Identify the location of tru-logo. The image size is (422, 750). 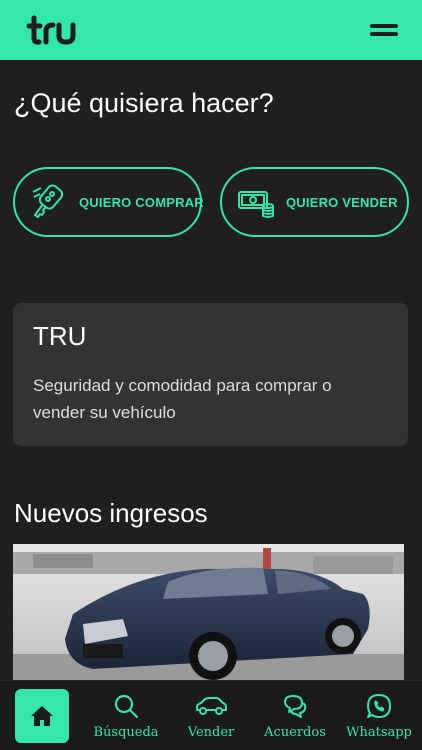
(55, 30).